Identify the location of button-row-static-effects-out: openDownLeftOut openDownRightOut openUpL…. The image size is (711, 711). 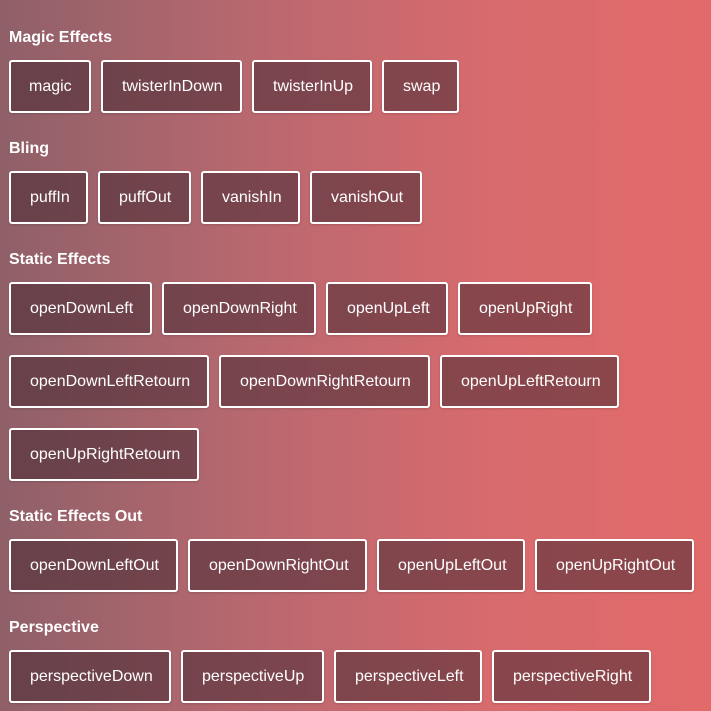
(351, 565).